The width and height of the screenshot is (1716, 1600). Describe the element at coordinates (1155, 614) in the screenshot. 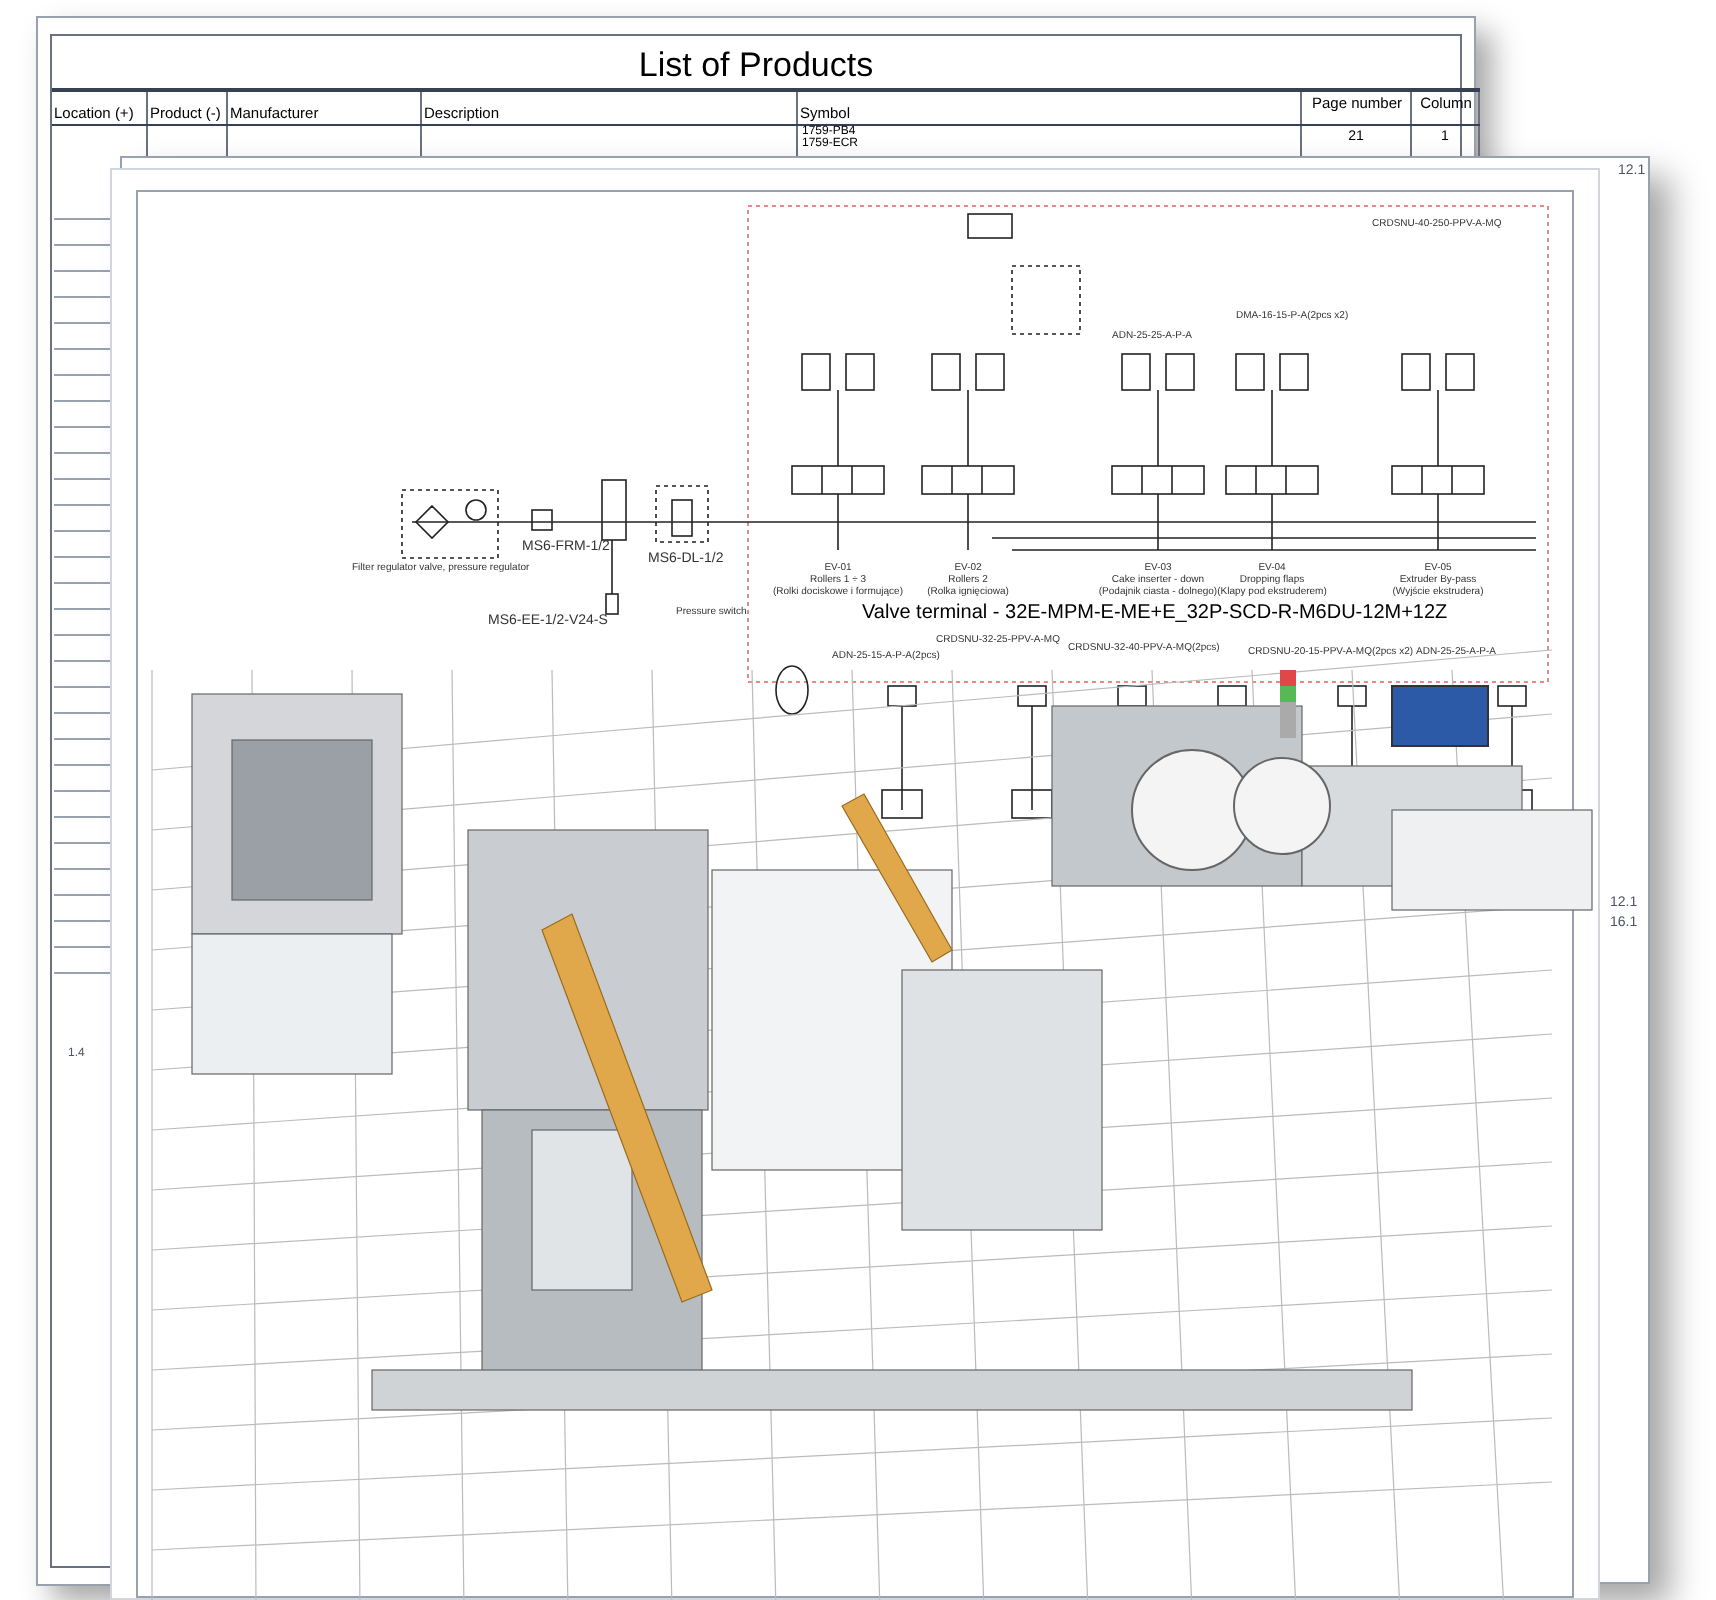

I see `terminal-title: Valve terminal - 32E-MPM-E-ME+E_32P-SCD-R-M6DU-12M+12Z` at that location.